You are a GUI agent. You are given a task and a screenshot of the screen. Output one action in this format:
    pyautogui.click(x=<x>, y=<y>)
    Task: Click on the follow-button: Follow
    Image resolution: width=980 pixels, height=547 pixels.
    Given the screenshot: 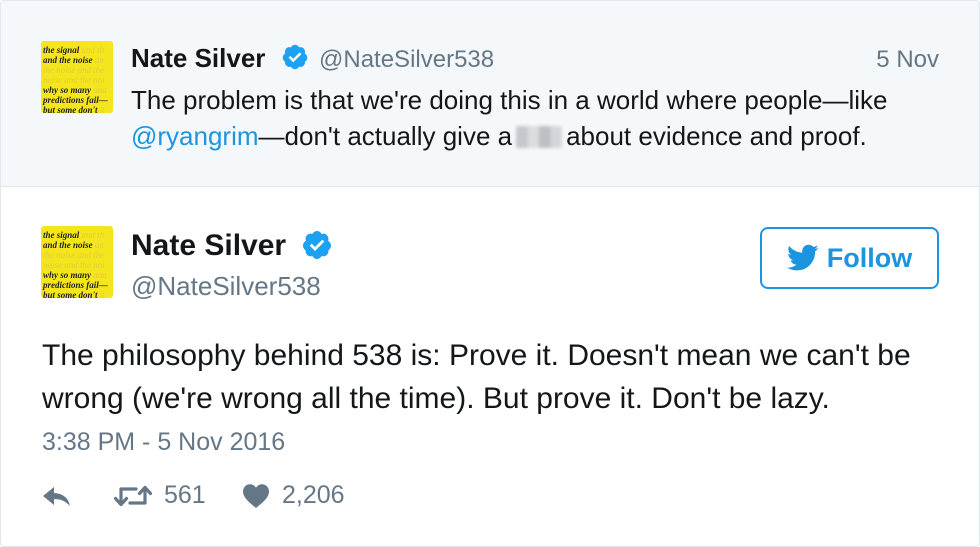 What is the action you would take?
    pyautogui.click(x=849, y=258)
    